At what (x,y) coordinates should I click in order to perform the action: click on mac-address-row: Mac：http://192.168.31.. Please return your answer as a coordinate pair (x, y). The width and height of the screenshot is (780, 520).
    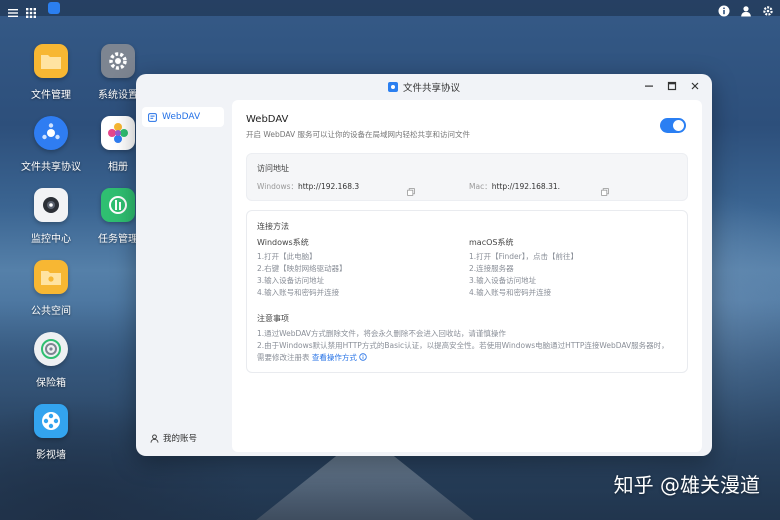
    Looking at the image, I should click on (514, 186).